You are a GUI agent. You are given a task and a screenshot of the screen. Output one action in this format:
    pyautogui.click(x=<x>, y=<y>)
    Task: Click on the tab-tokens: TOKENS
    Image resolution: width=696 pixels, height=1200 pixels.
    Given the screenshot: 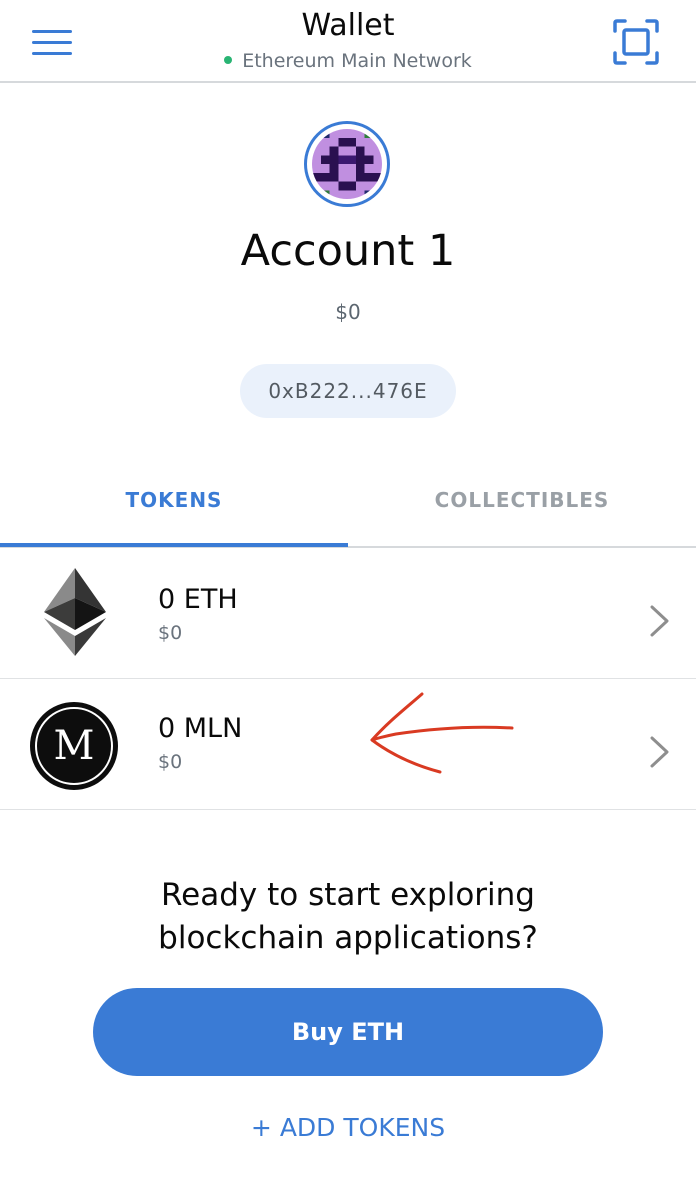 What is the action you would take?
    pyautogui.click(x=174, y=512)
    